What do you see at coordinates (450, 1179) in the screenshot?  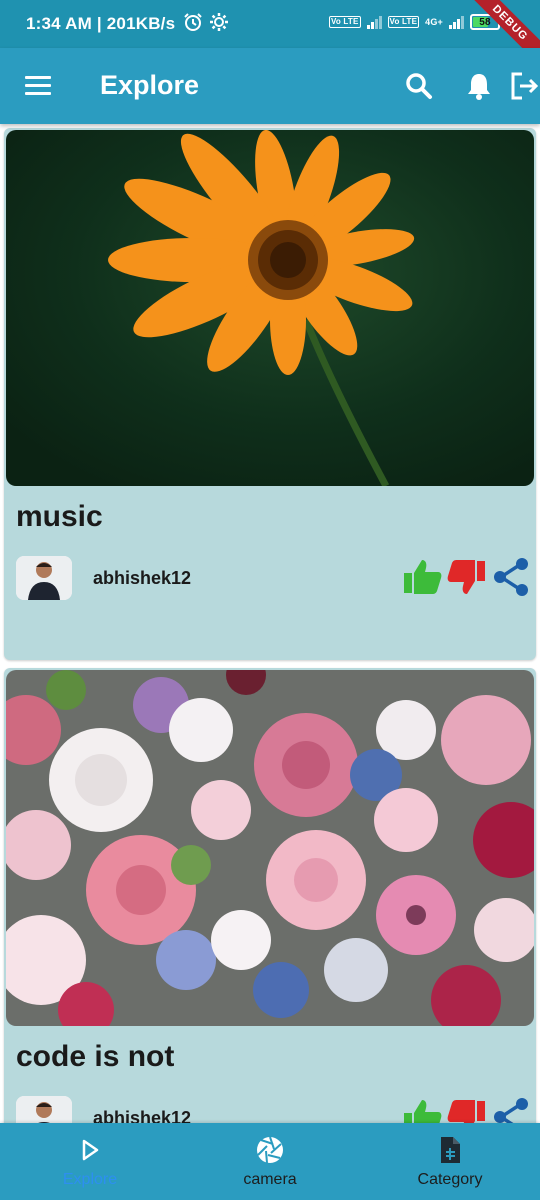 I see `nav-label-category: Category` at bounding box center [450, 1179].